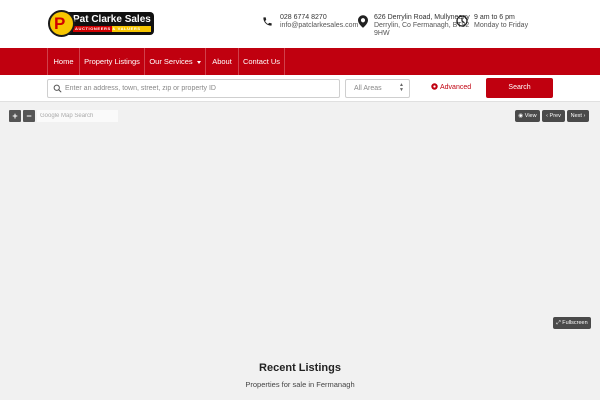 This screenshot has width=600, height=400. I want to click on zoom-in-button: +, so click(15, 116).